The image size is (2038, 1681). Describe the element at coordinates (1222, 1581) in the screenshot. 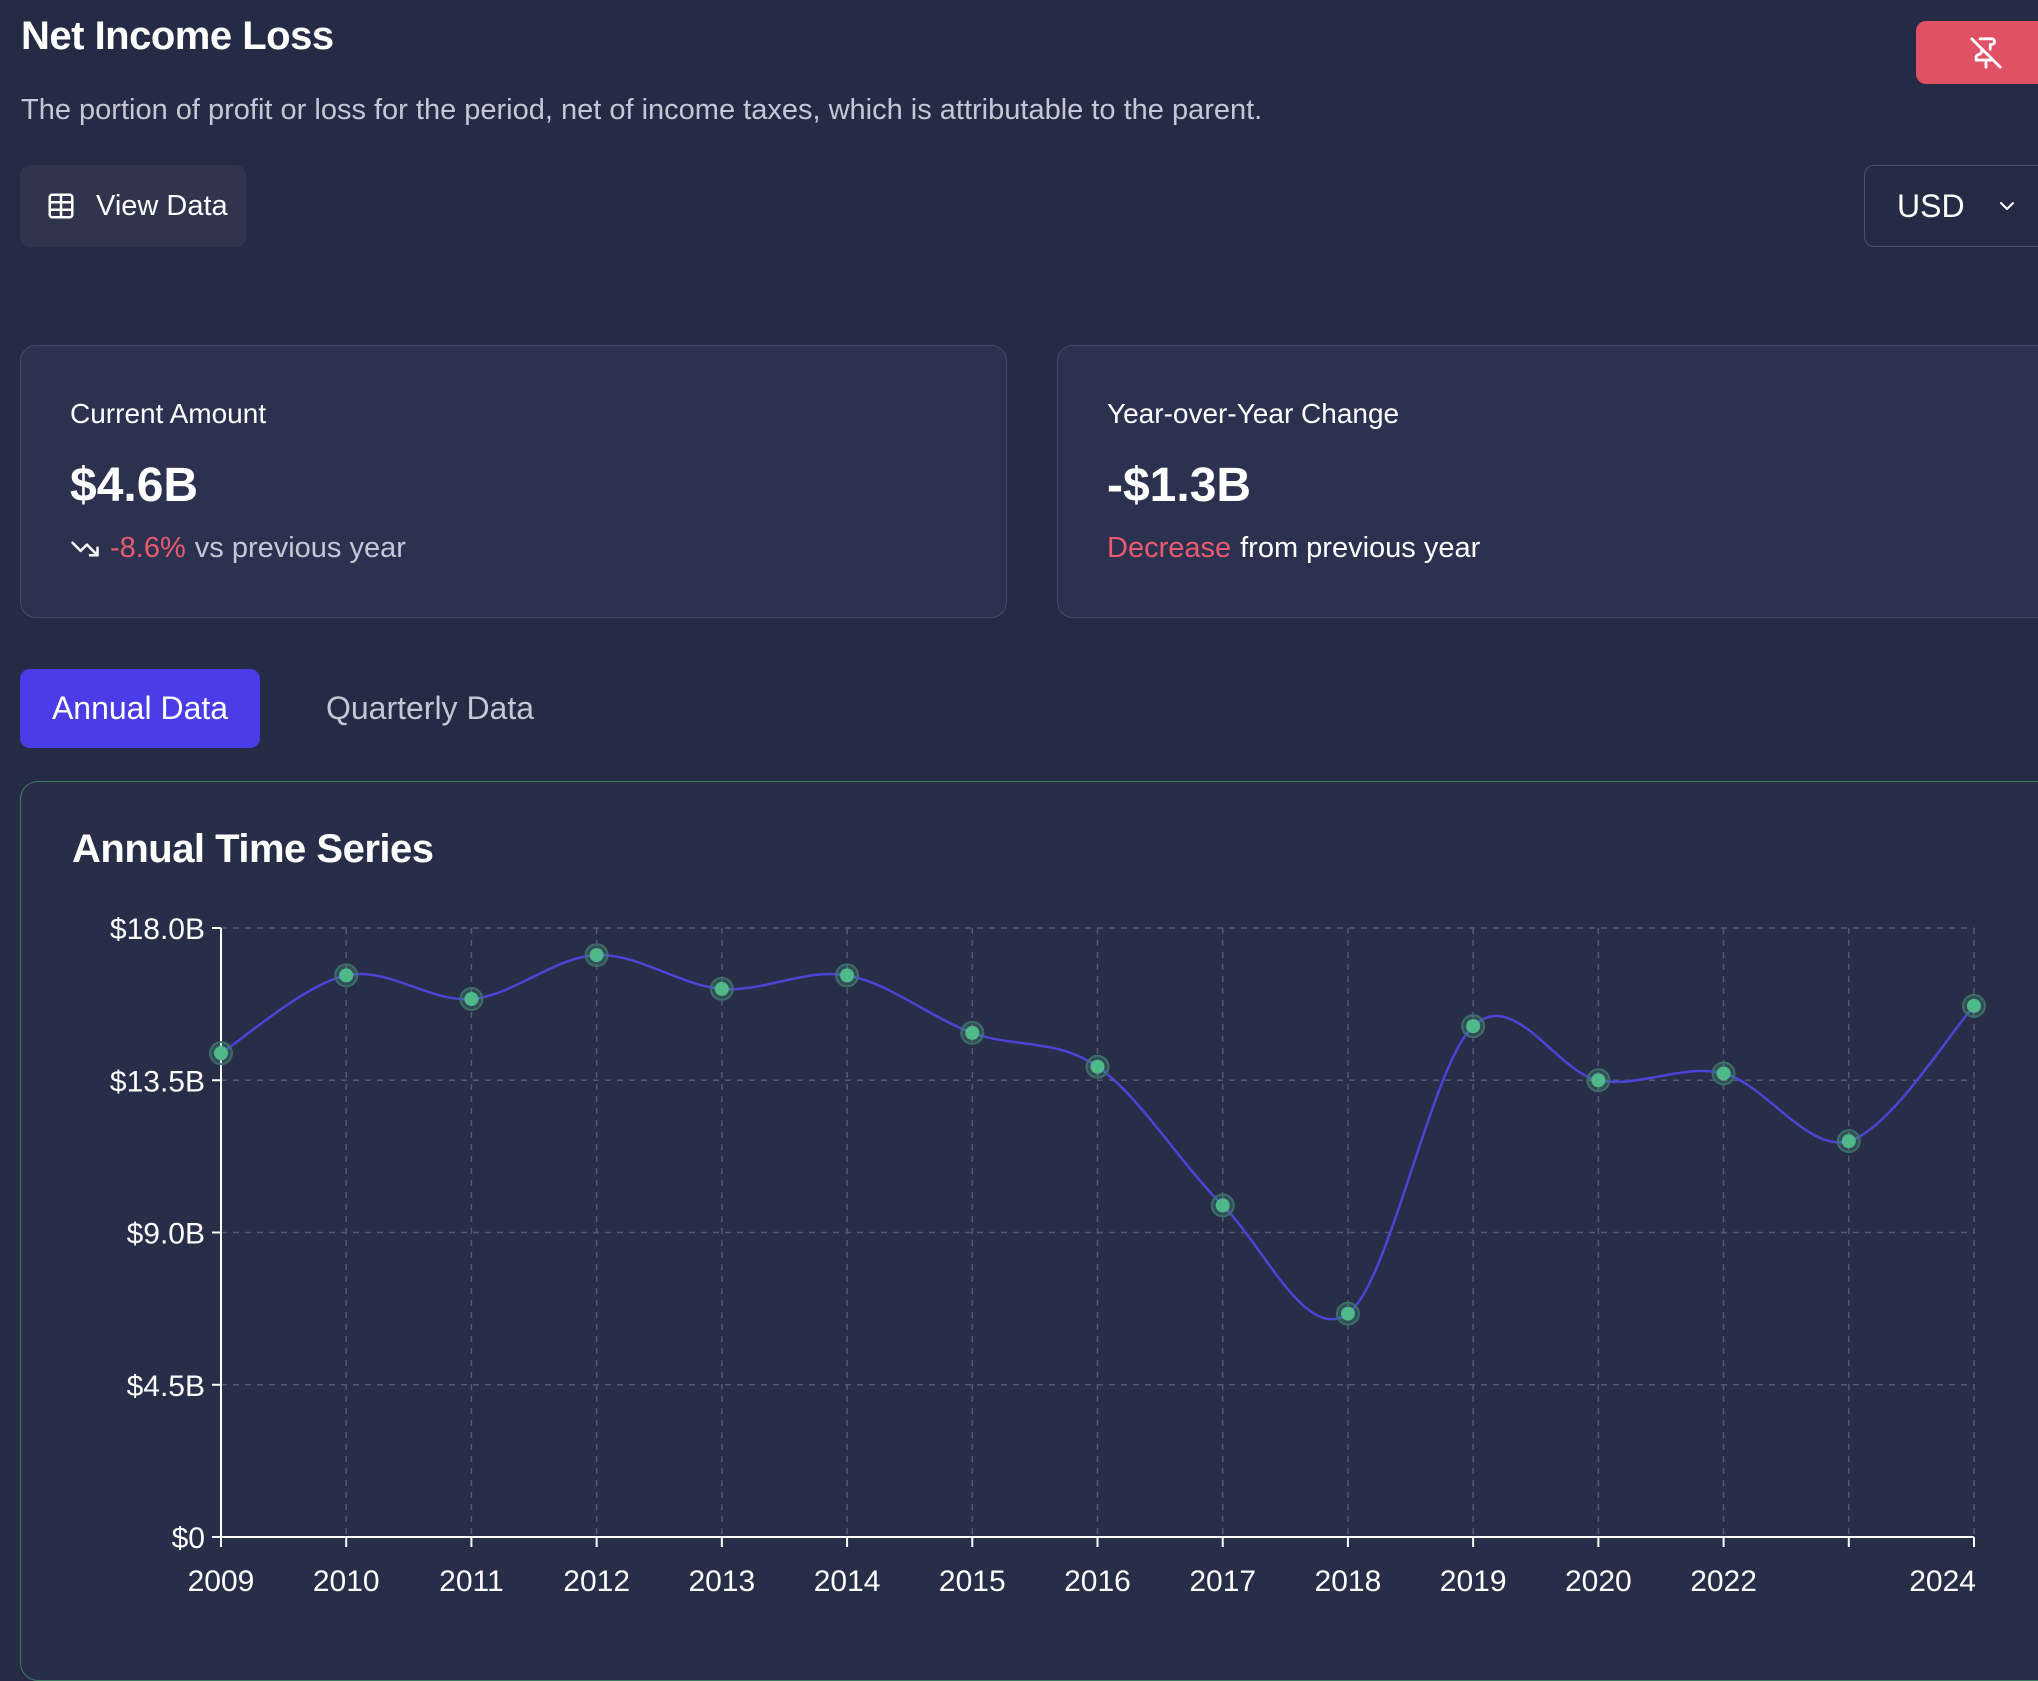

I see `x-tick-label: 2017` at that location.